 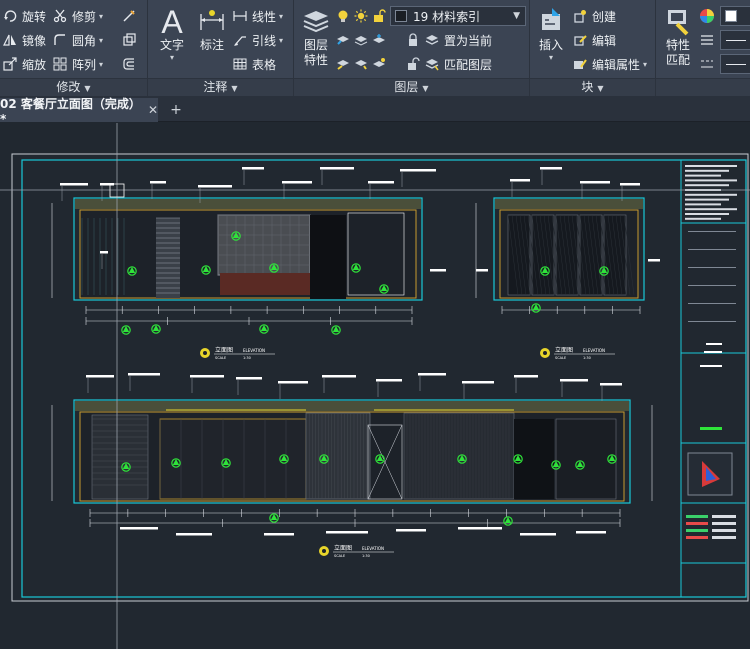 I want to click on lineweight-dropdown, so click(x=735, y=40).